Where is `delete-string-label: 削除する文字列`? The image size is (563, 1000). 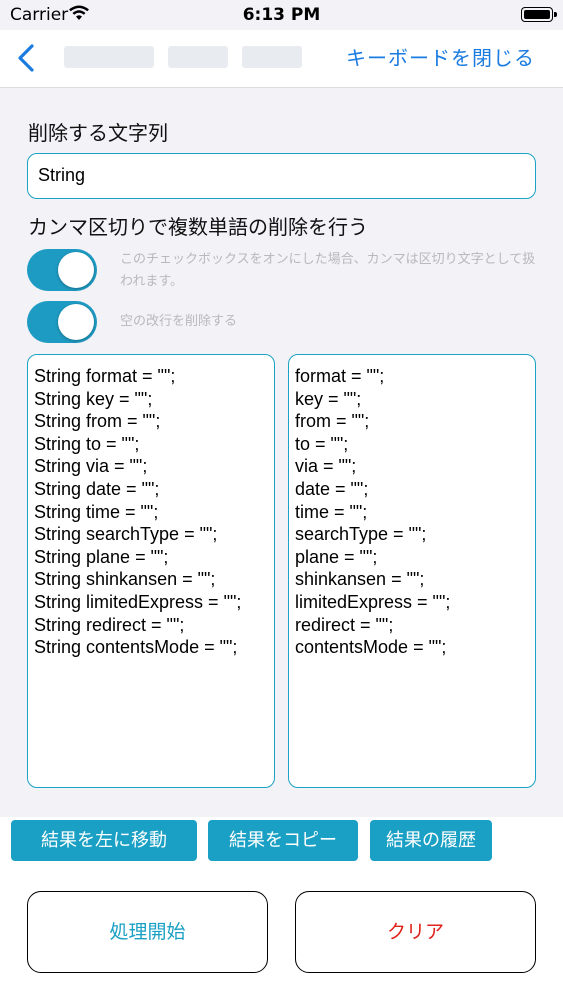 delete-string-label: 削除する文字列 is located at coordinates (98, 133).